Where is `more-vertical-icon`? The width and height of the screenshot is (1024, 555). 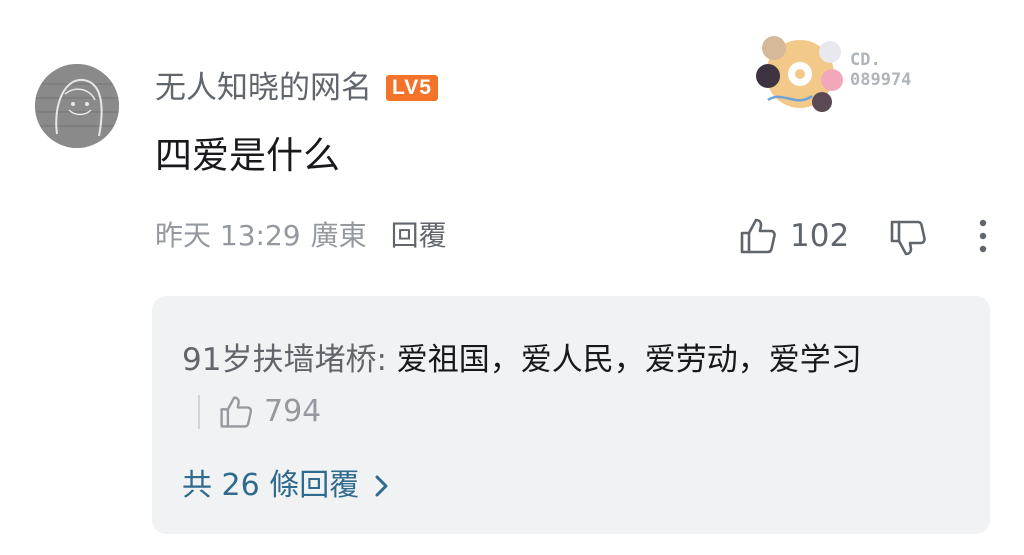
more-vertical-icon is located at coordinates (983, 236).